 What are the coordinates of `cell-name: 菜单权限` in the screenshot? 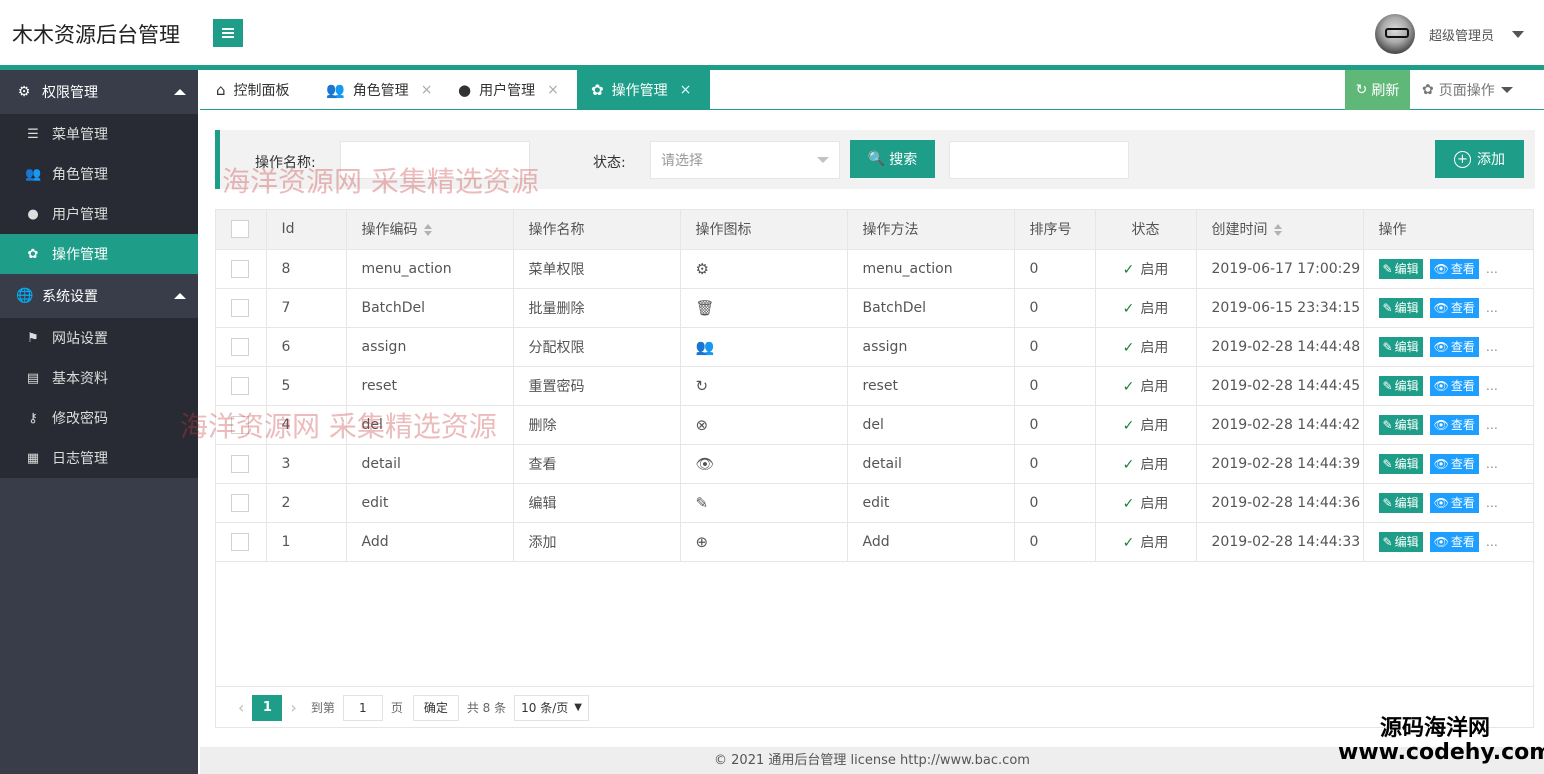 It's located at (597, 269).